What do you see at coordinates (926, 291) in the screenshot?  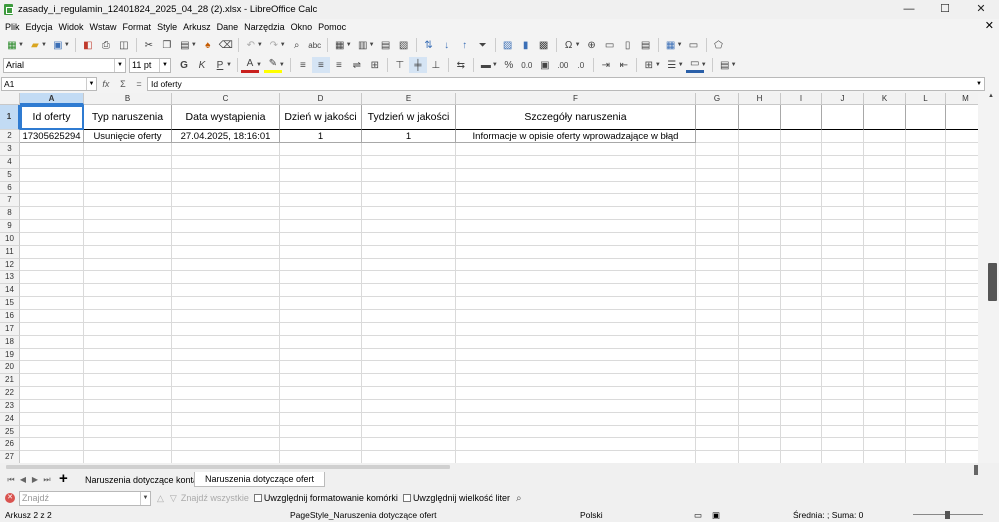 I see `cell-l14` at bounding box center [926, 291].